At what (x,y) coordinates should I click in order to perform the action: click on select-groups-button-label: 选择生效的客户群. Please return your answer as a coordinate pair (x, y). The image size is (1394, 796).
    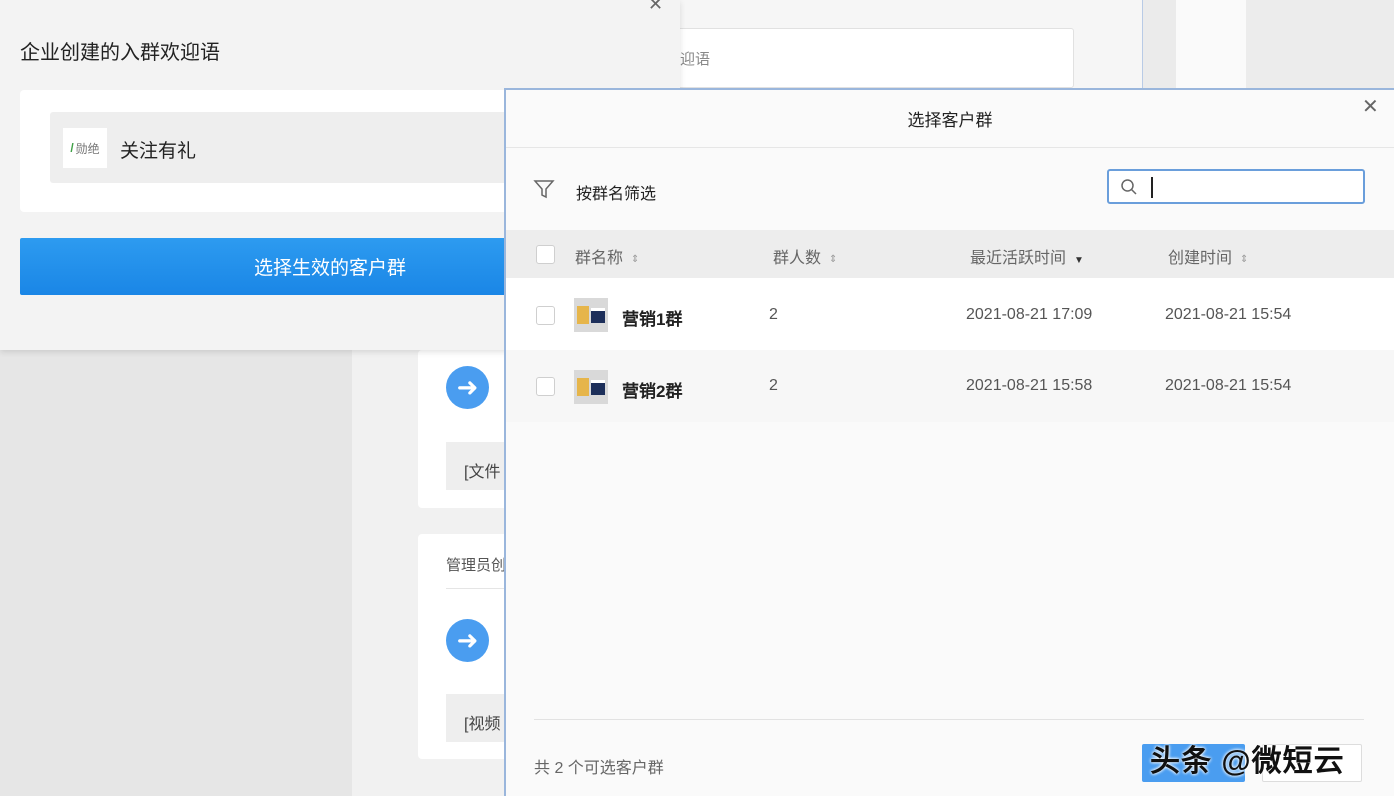
    Looking at the image, I should click on (329, 268).